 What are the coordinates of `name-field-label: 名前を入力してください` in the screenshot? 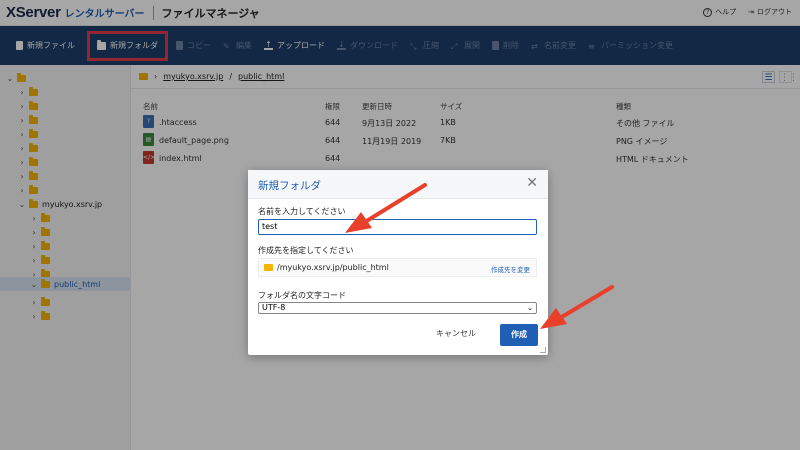 It's located at (302, 211).